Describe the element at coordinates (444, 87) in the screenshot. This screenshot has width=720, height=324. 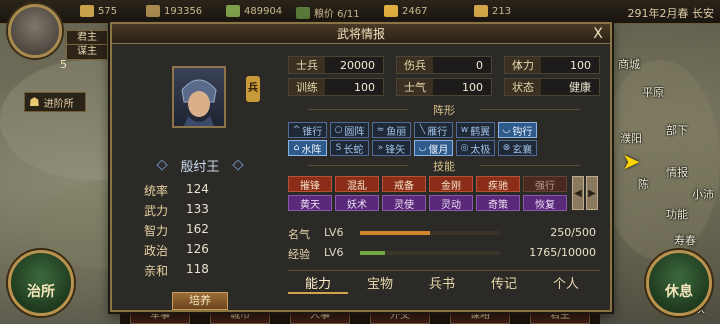
I see `stat-morale: 士气 100` at that location.